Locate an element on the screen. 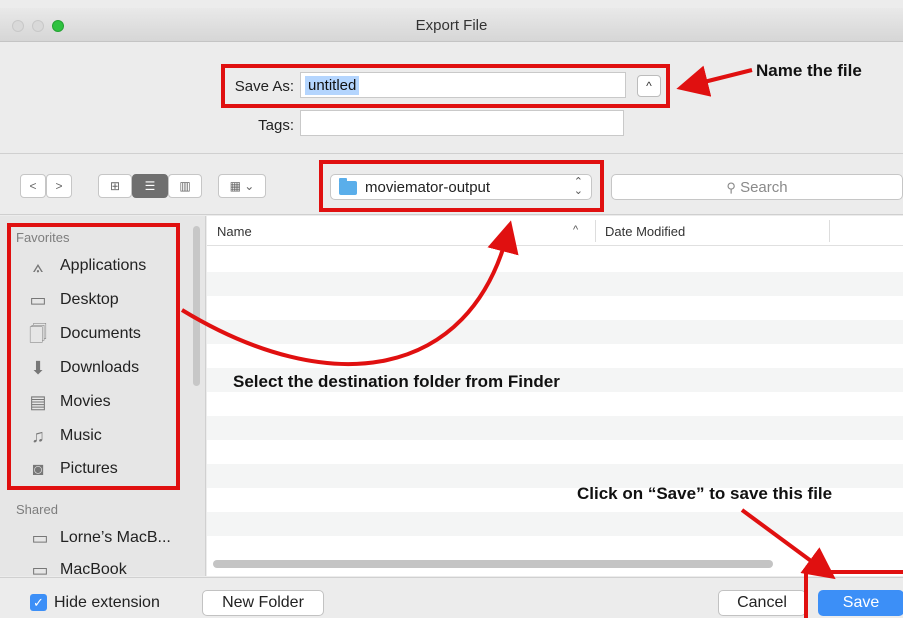 Image resolution: width=903 pixels, height=618 pixels. tags-field is located at coordinates (462, 123).